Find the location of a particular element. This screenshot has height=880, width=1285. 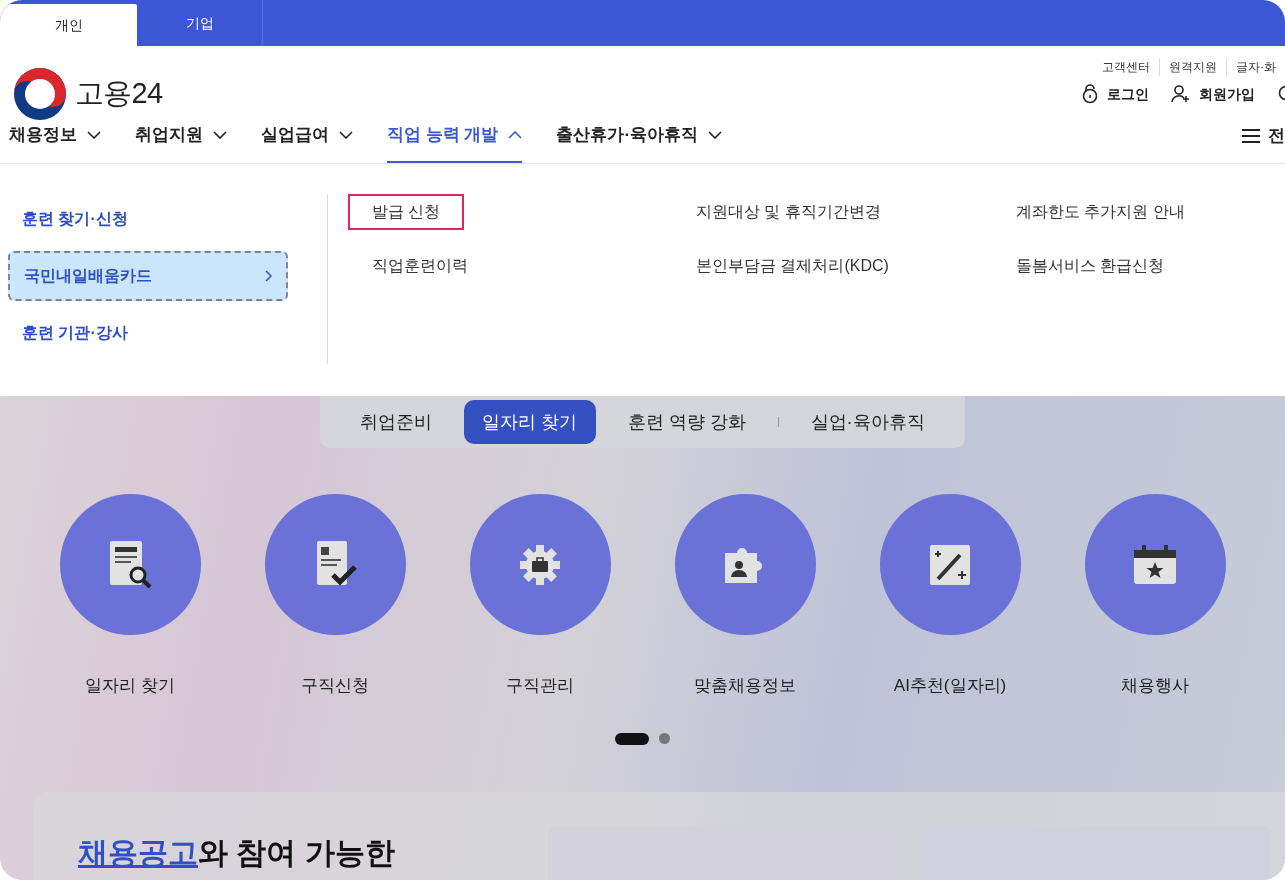

login-link: 로그인 is located at coordinates (1115, 94).